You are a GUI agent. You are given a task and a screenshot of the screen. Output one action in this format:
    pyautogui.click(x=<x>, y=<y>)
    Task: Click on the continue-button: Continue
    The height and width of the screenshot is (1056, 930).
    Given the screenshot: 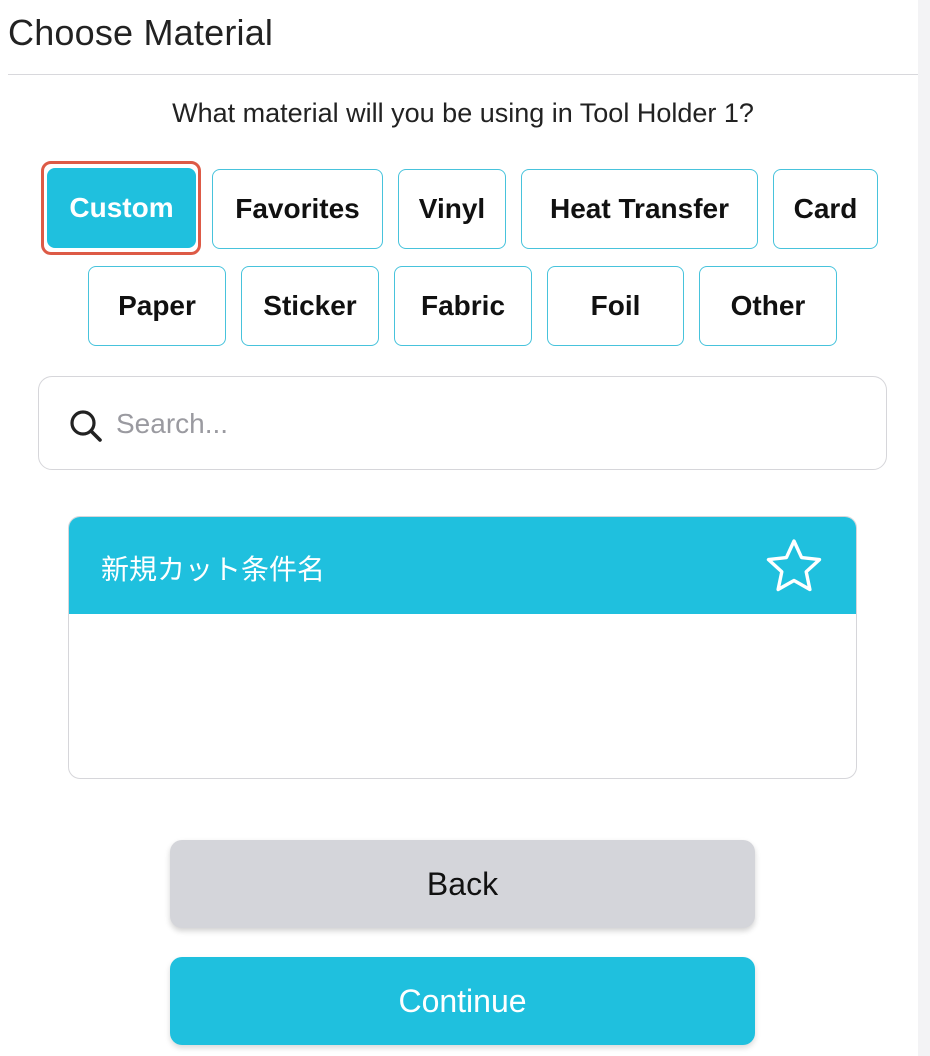 What is the action you would take?
    pyautogui.click(x=462, y=1001)
    